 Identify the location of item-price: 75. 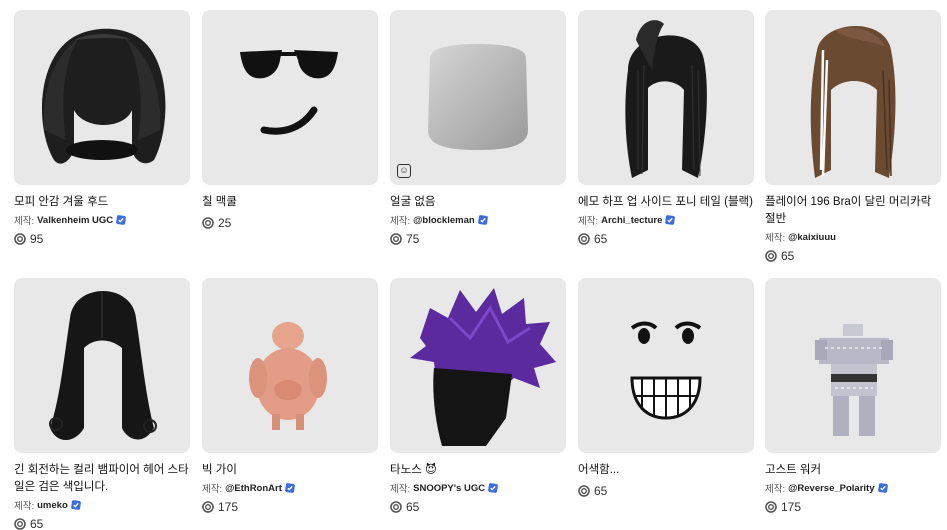
(478, 239).